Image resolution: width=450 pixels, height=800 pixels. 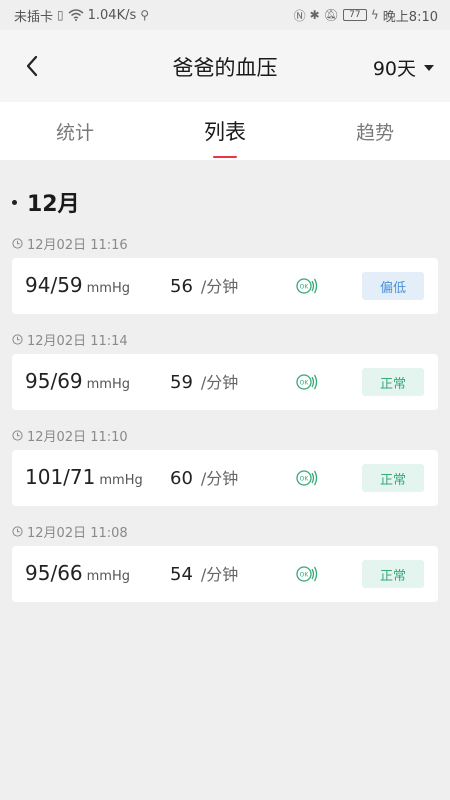 I want to click on network-speed: 1.04K/s, so click(x=112, y=15).